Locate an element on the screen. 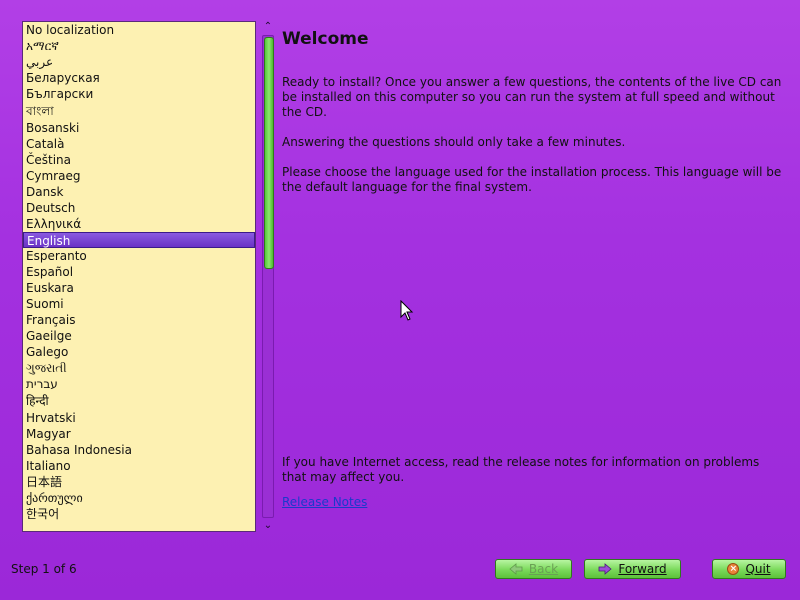 Image resolution: width=800 pixels, height=600 pixels. language-item: Hrvatski is located at coordinates (139, 418).